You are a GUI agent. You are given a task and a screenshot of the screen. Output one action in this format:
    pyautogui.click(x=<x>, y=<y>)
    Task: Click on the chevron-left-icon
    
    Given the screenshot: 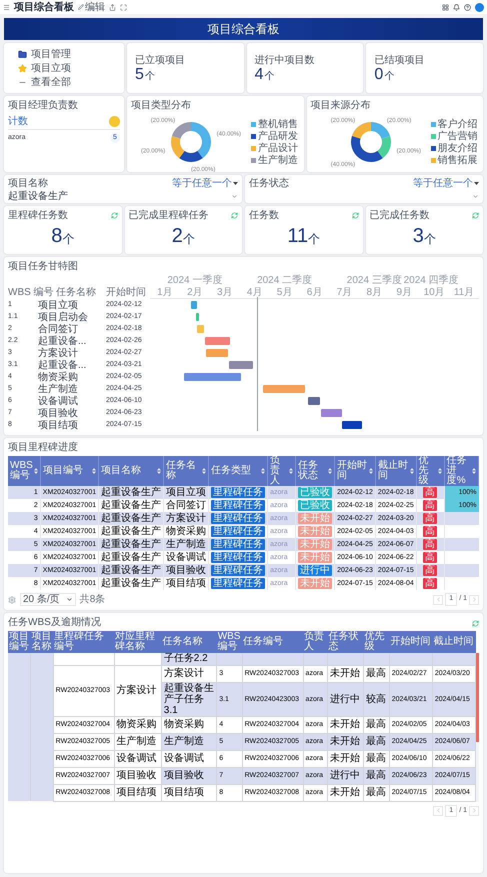 What is the action you would take?
    pyautogui.click(x=438, y=599)
    